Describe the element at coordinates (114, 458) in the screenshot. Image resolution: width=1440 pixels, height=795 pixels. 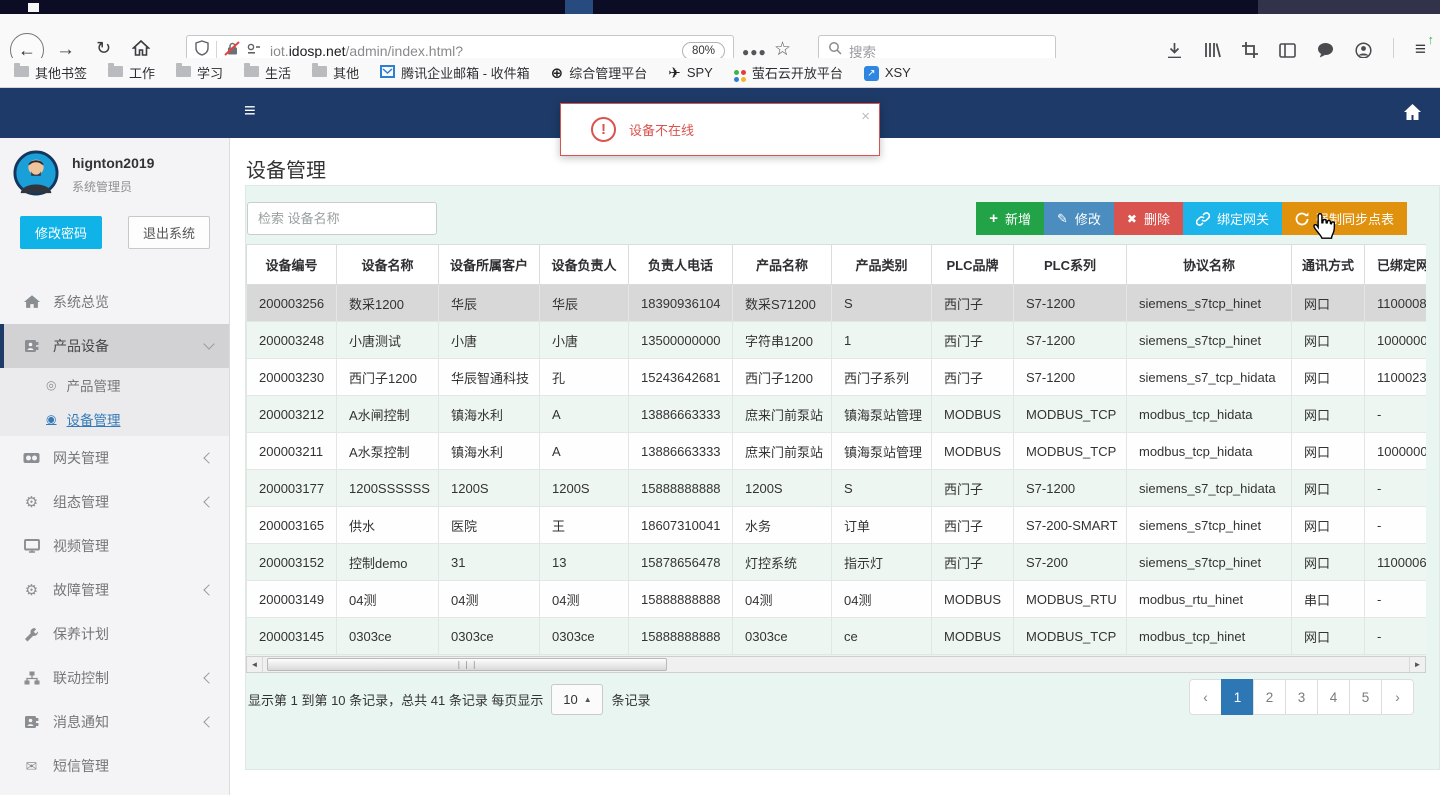
I see `sidebar-item: 网关管理` at that location.